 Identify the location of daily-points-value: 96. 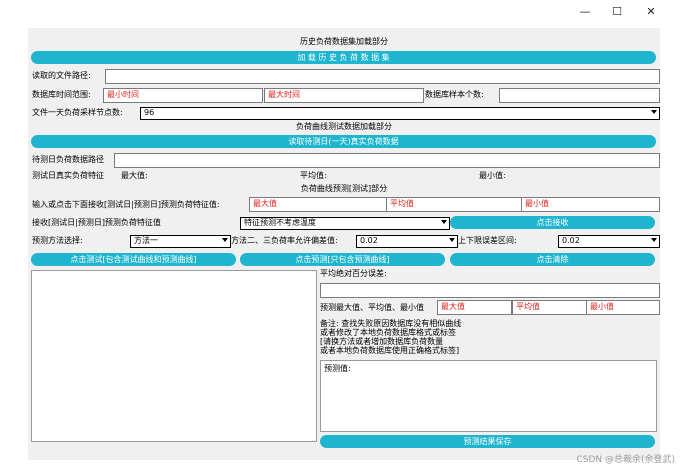
(149, 112).